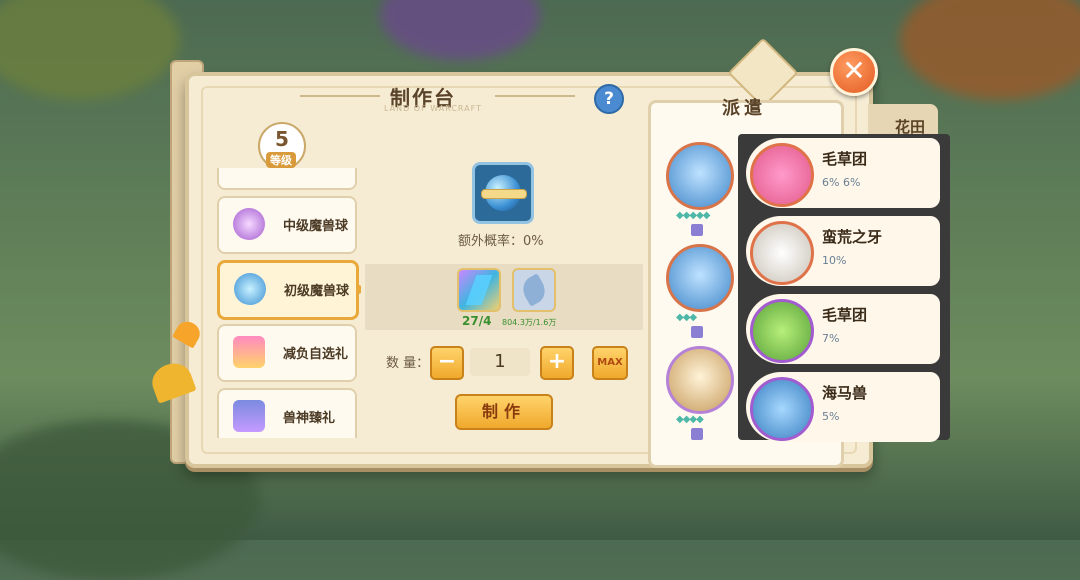 The image size is (1080, 580). Describe the element at coordinates (529, 322) in the screenshot. I see `material-count: 804.3万/1.6万` at that location.